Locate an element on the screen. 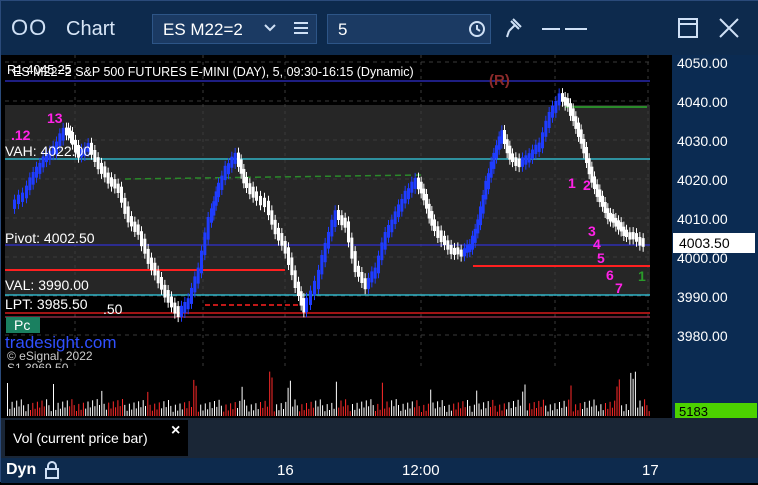 The image size is (758, 485). maximize-icon is located at coordinates (576, 30).